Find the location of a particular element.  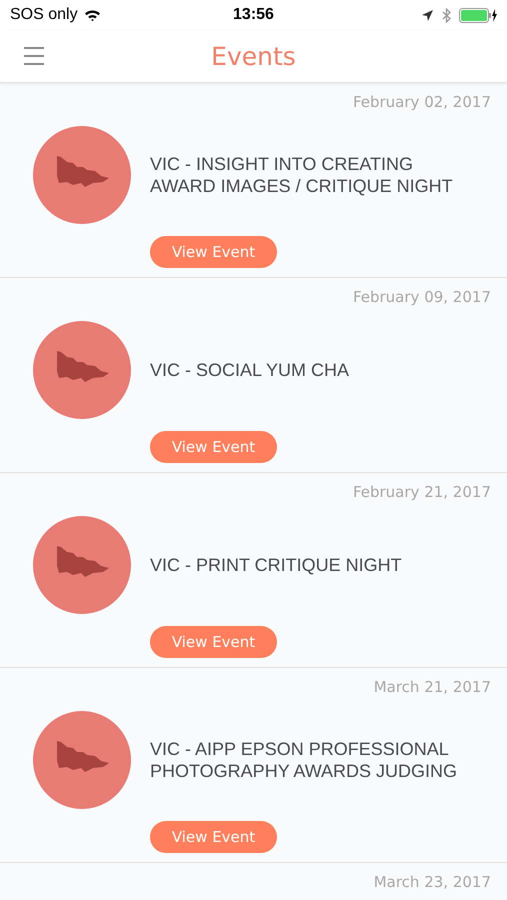

event-title: VIC - PRINT CRITIQUE NIGHT is located at coordinates (276, 565).